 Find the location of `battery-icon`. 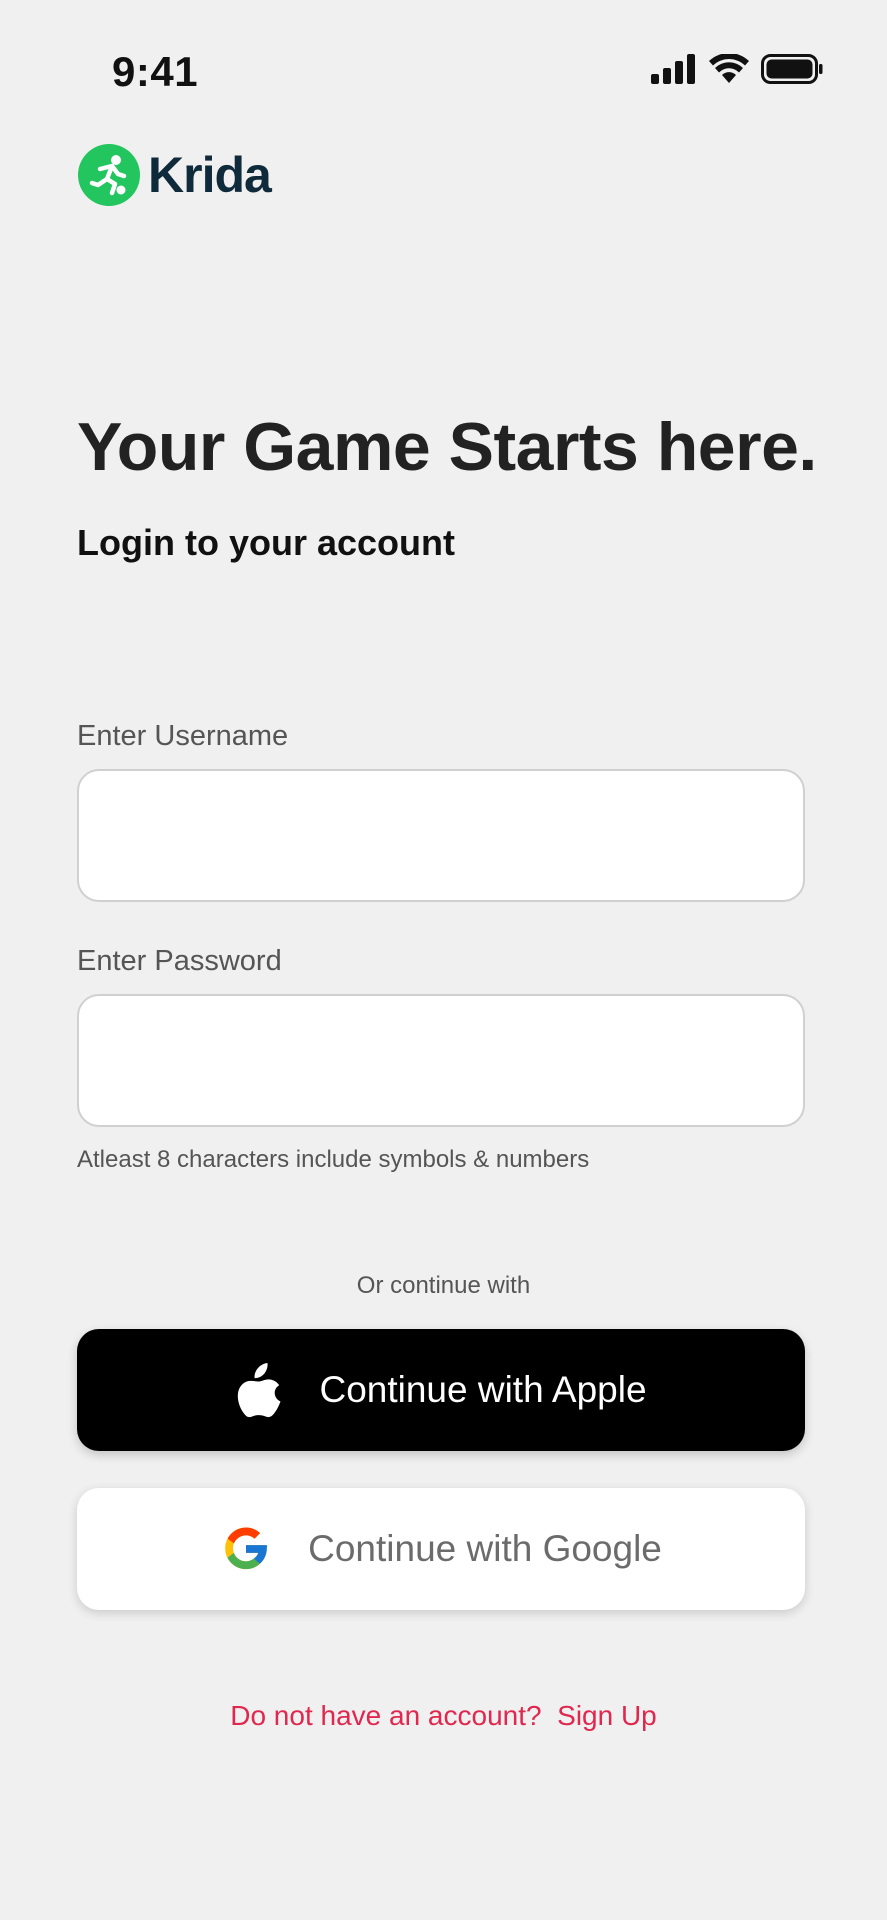

battery-icon is located at coordinates (792, 69).